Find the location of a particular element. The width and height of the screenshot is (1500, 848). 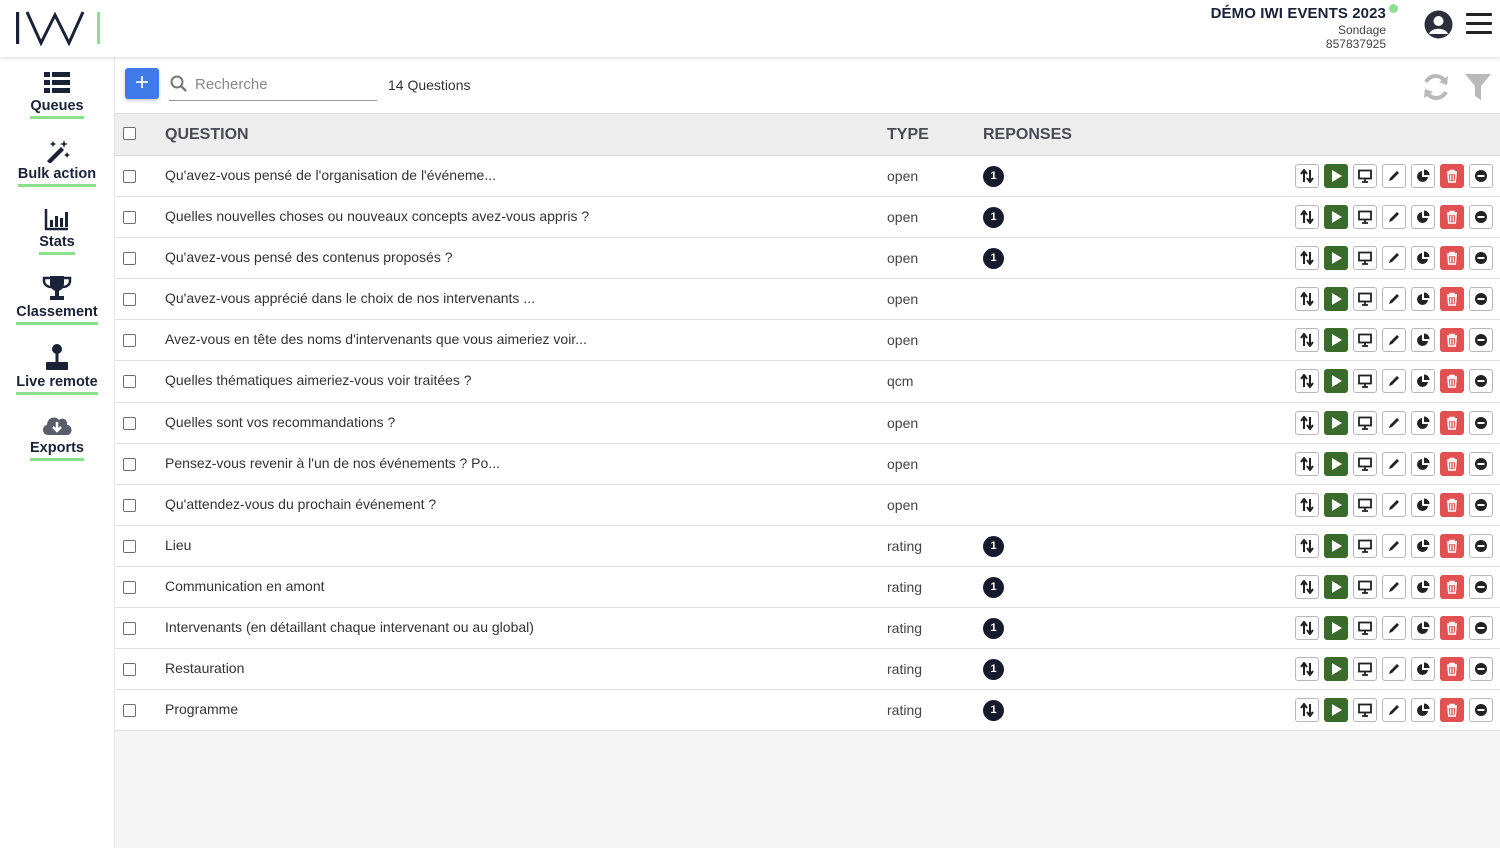

sidebar-item-exports: Exports is located at coordinates (57, 442).